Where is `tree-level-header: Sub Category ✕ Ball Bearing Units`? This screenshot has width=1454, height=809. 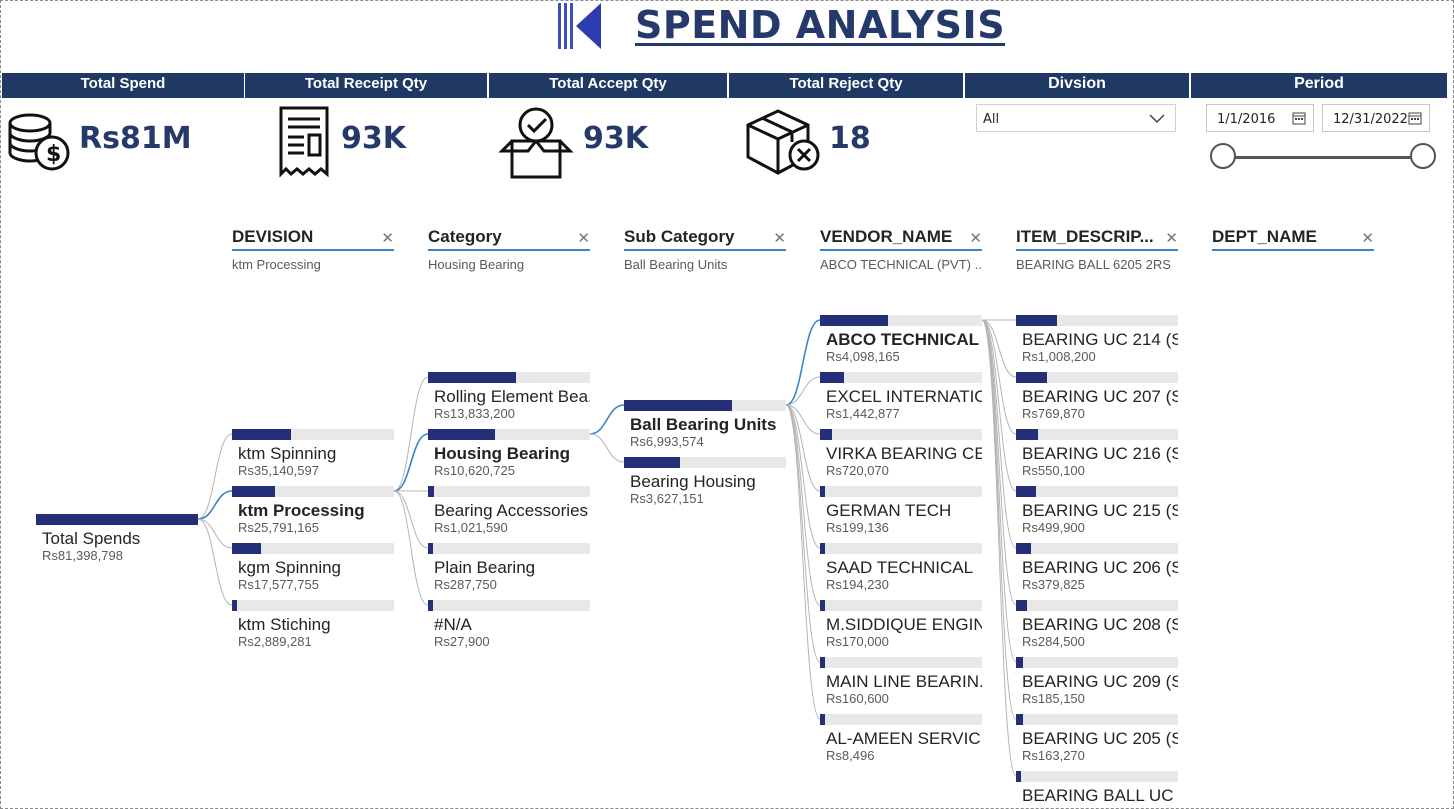
tree-level-header: Sub Category ✕ Ball Bearing Units is located at coordinates (705, 249).